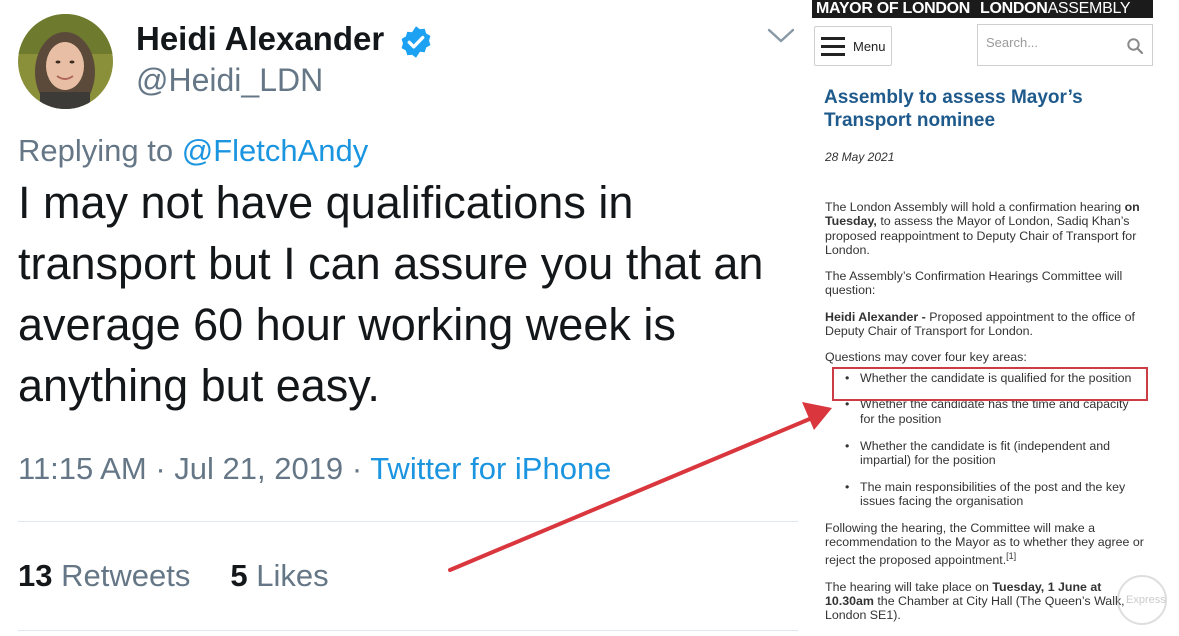 This screenshot has height=636, width=1179. I want to click on display-name: Heidi Alexander, so click(260, 39).